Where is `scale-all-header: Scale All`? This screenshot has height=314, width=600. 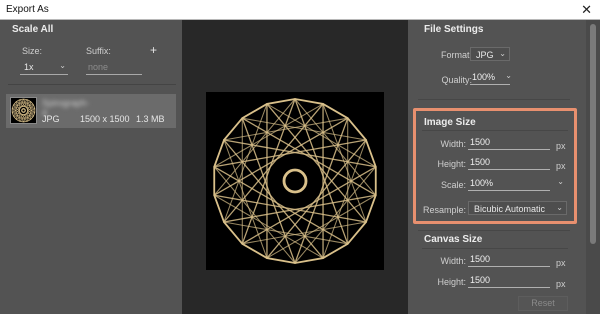
scale-all-header: Scale All is located at coordinates (33, 29).